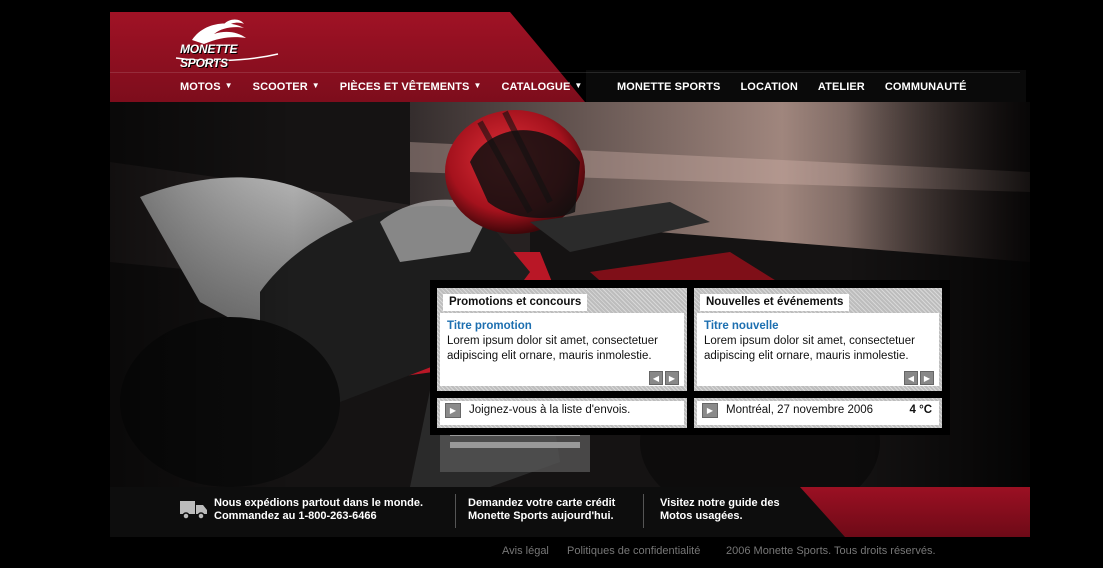  Describe the element at coordinates (525, 551) in the screenshot. I see `legal-notice-link: Avis légal` at that location.